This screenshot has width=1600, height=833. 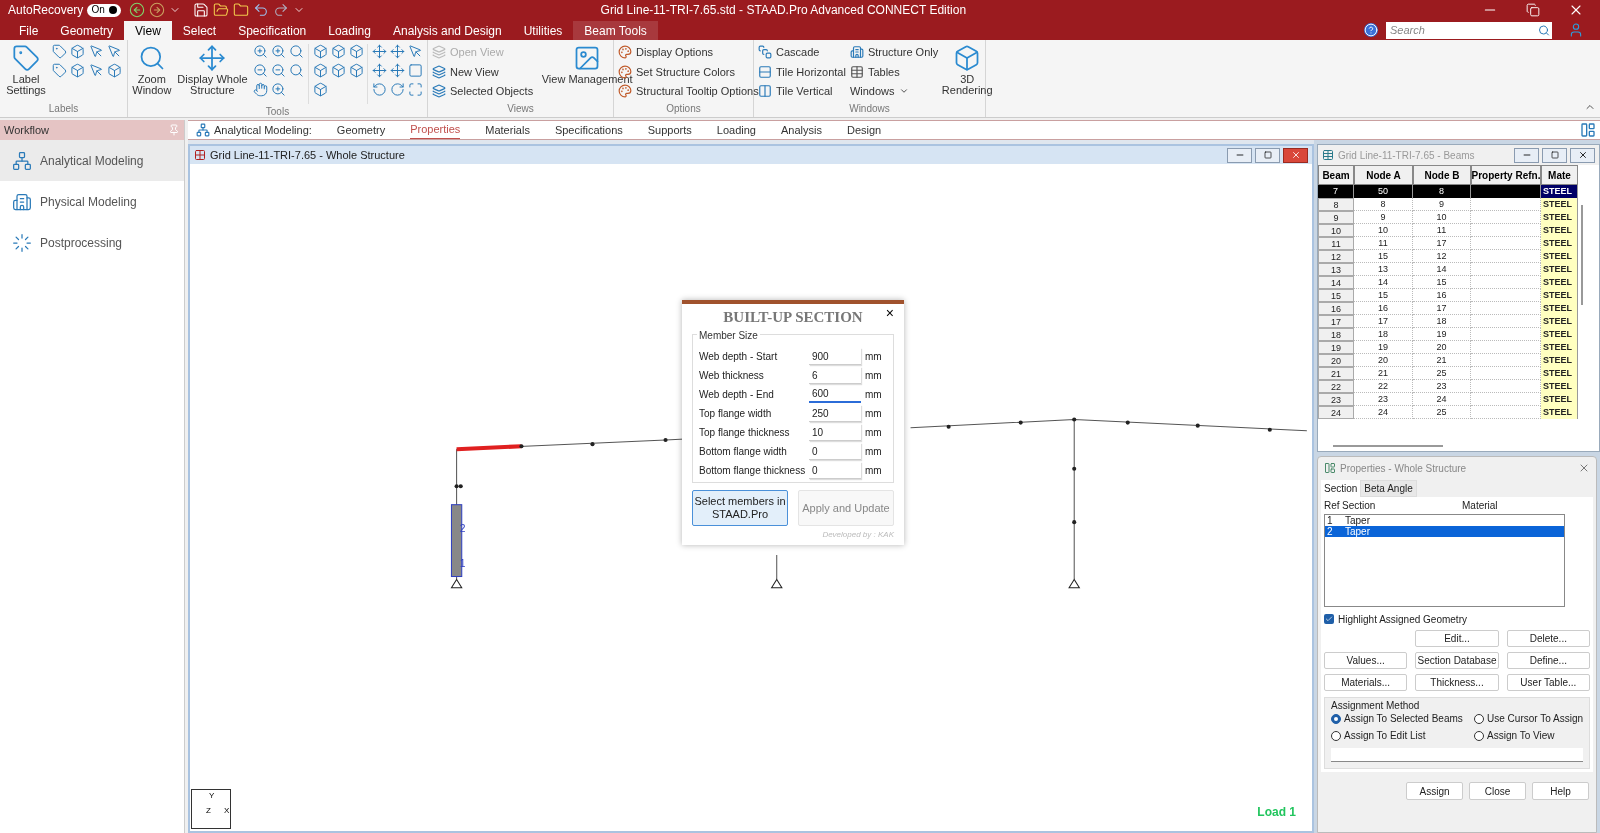 I want to click on menu-tab: Select, so click(x=199, y=30).